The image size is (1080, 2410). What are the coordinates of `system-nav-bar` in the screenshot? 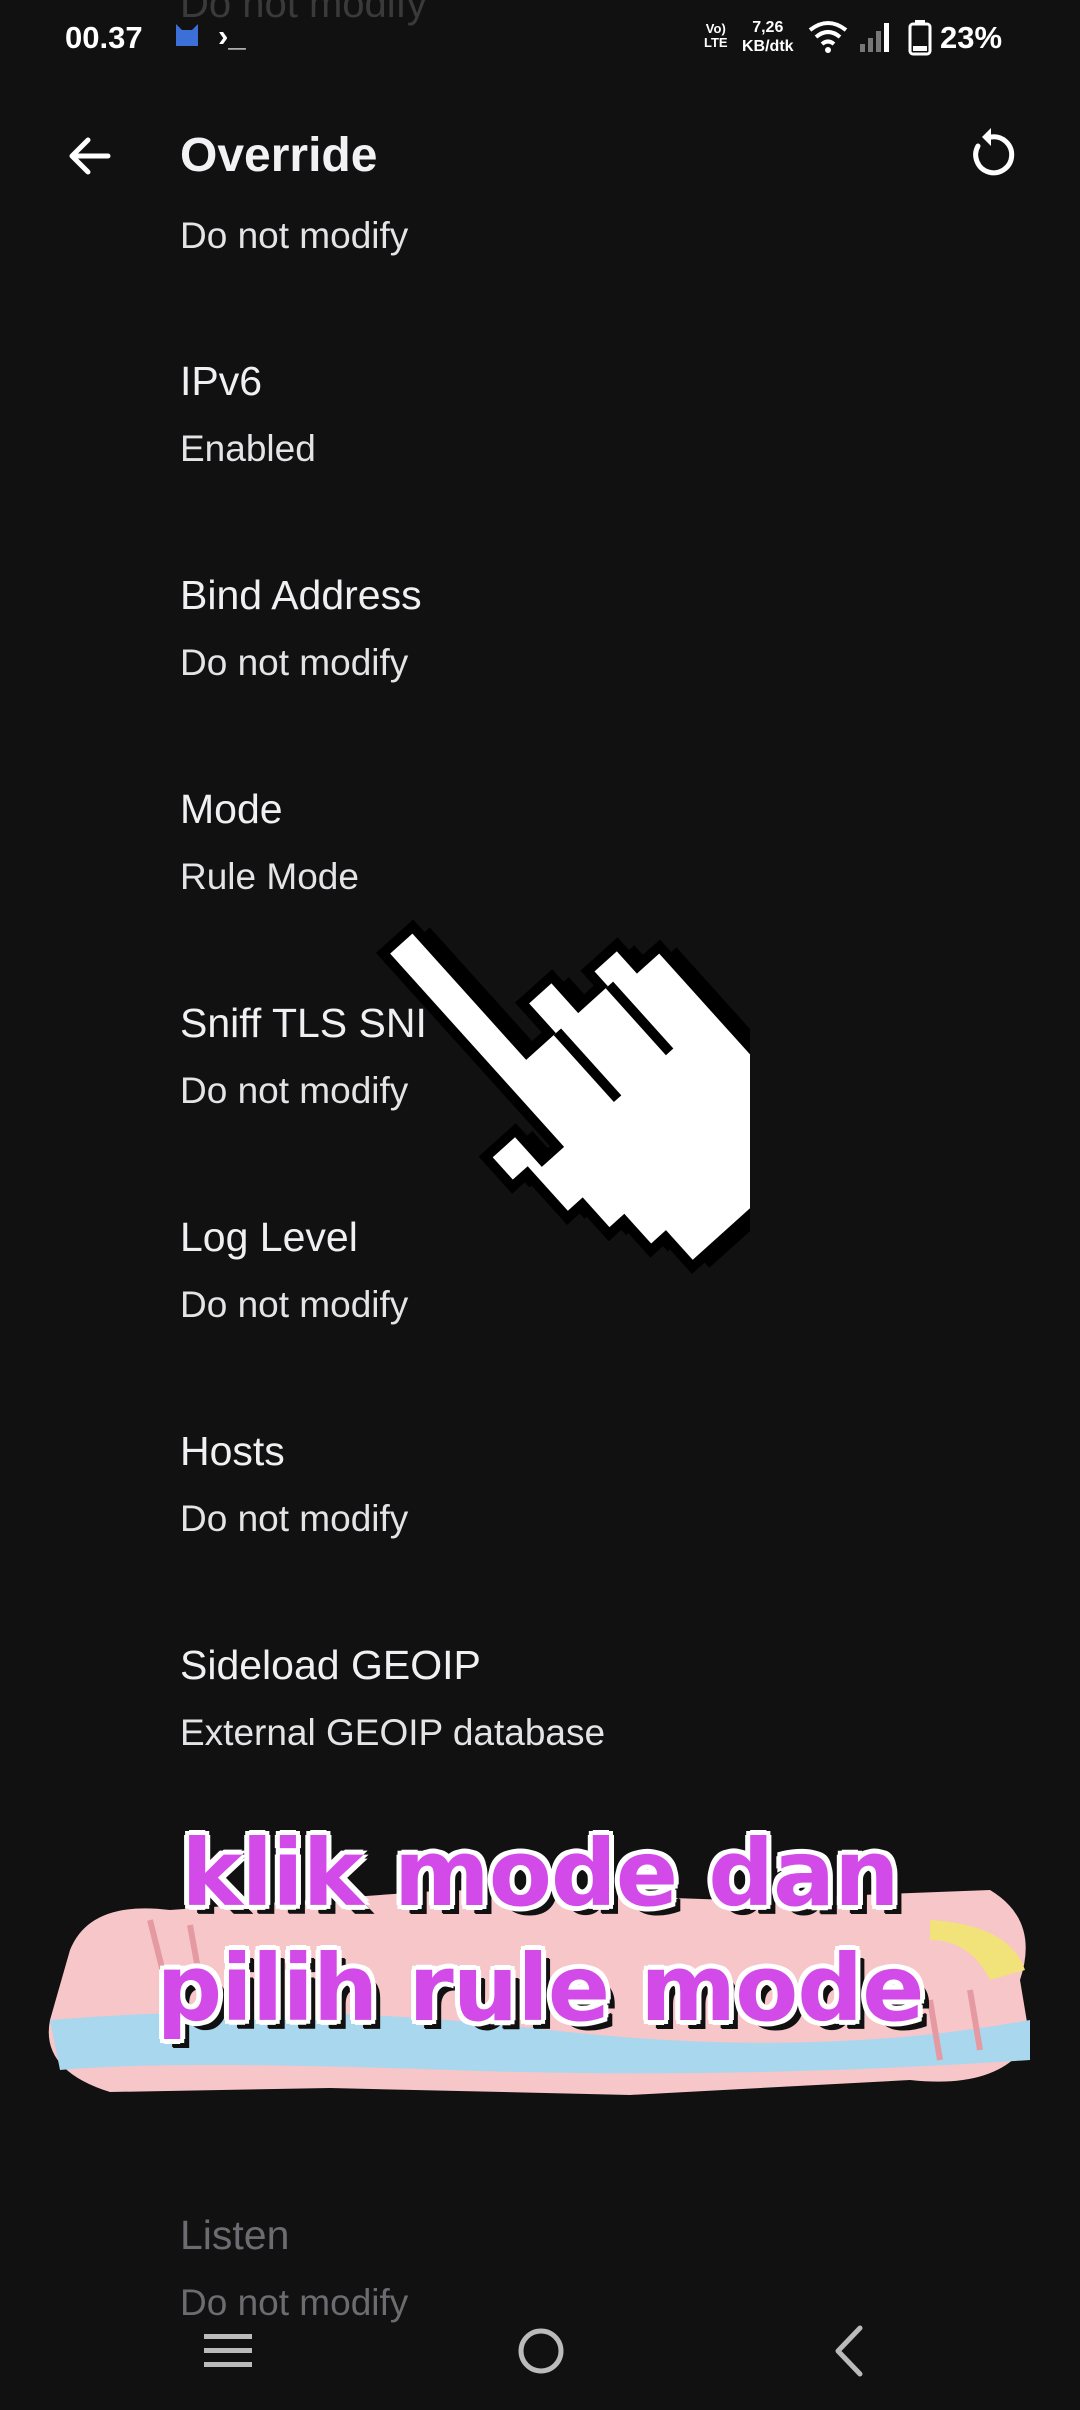 It's located at (540, 2354).